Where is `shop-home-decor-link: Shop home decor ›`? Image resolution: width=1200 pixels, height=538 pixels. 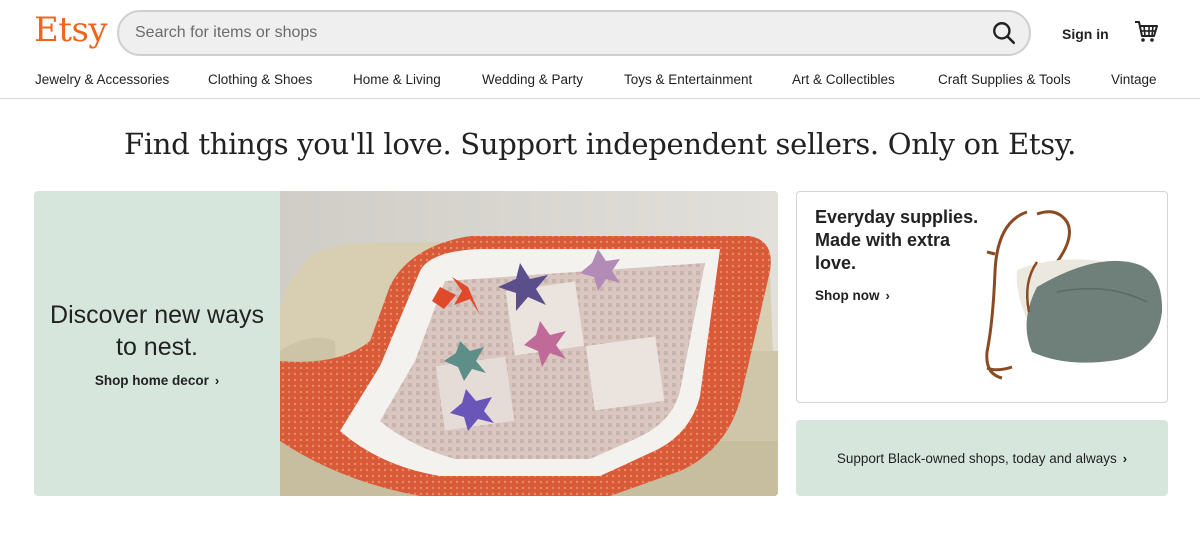 shop-home-decor-link: Shop home decor › is located at coordinates (157, 380).